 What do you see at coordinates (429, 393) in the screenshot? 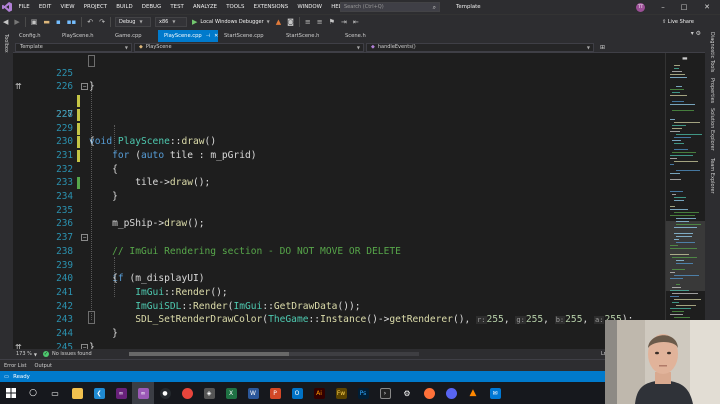
I see `firefox-icon` at bounding box center [429, 393].